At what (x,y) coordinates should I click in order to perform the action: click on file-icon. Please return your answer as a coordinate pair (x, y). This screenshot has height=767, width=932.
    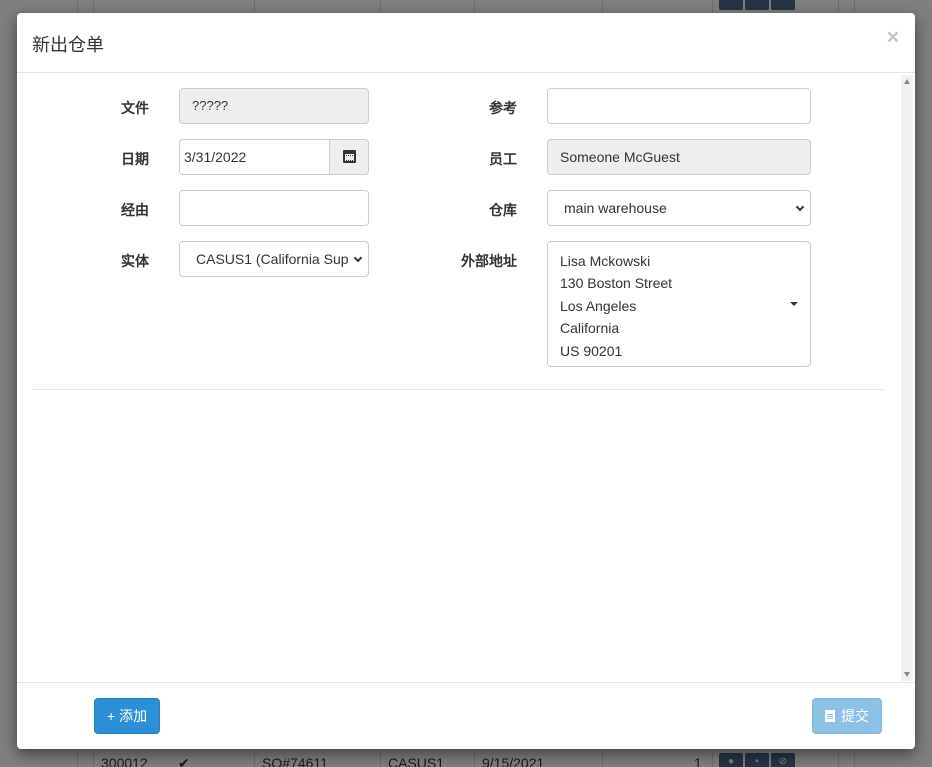
    Looking at the image, I should click on (830, 716).